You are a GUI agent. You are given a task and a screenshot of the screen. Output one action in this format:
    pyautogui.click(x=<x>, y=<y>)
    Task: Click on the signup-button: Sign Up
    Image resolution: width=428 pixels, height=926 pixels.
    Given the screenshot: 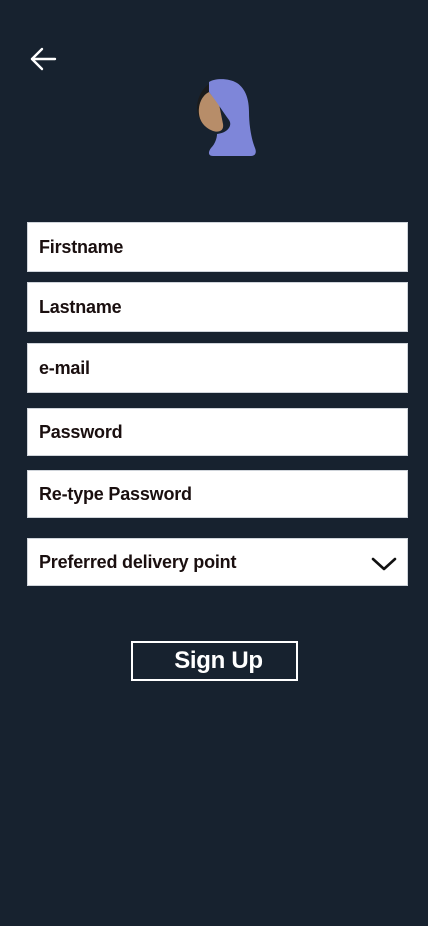 What is the action you would take?
    pyautogui.click(x=214, y=661)
    